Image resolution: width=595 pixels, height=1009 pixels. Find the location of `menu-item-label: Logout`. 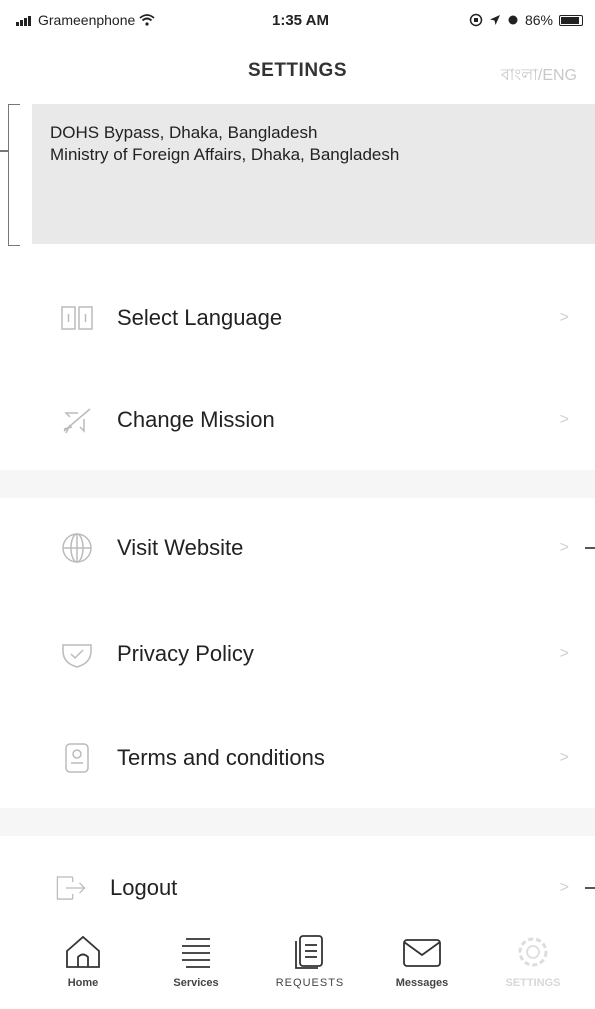

menu-item-label: Logout is located at coordinates (144, 887).